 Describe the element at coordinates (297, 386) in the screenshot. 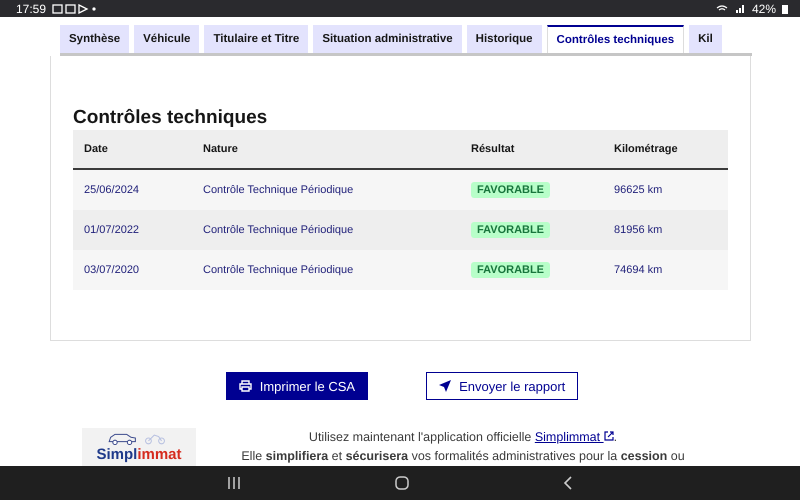

I see `print-button: Imprimer le CSA` at that location.